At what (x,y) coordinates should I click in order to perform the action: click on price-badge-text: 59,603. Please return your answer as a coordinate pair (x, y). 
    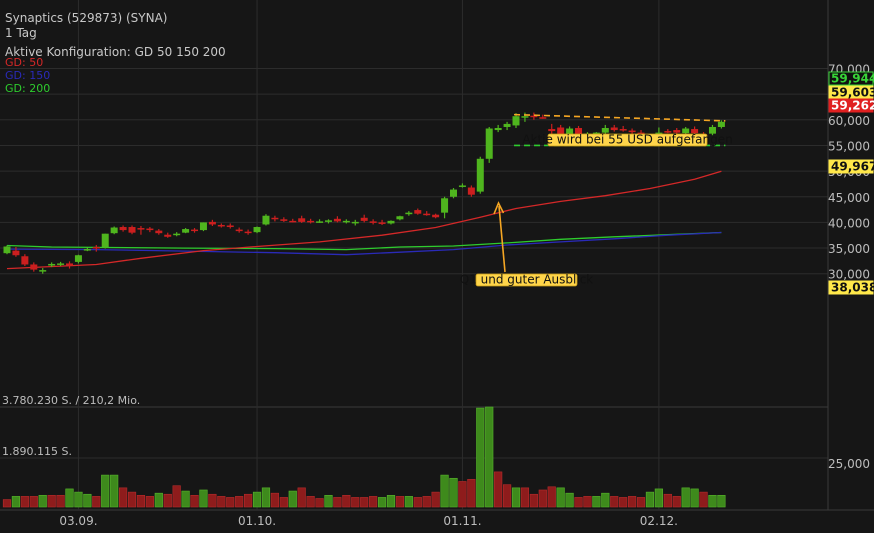
    Looking at the image, I should click on (852, 93).